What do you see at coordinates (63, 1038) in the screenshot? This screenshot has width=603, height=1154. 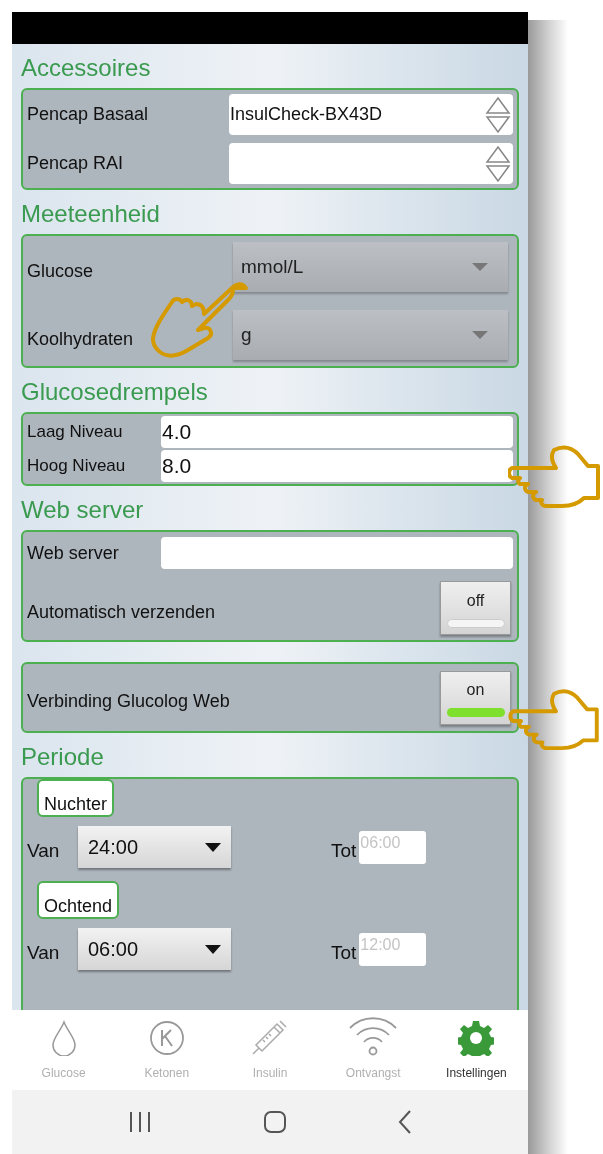 I see `drop-icon` at bounding box center [63, 1038].